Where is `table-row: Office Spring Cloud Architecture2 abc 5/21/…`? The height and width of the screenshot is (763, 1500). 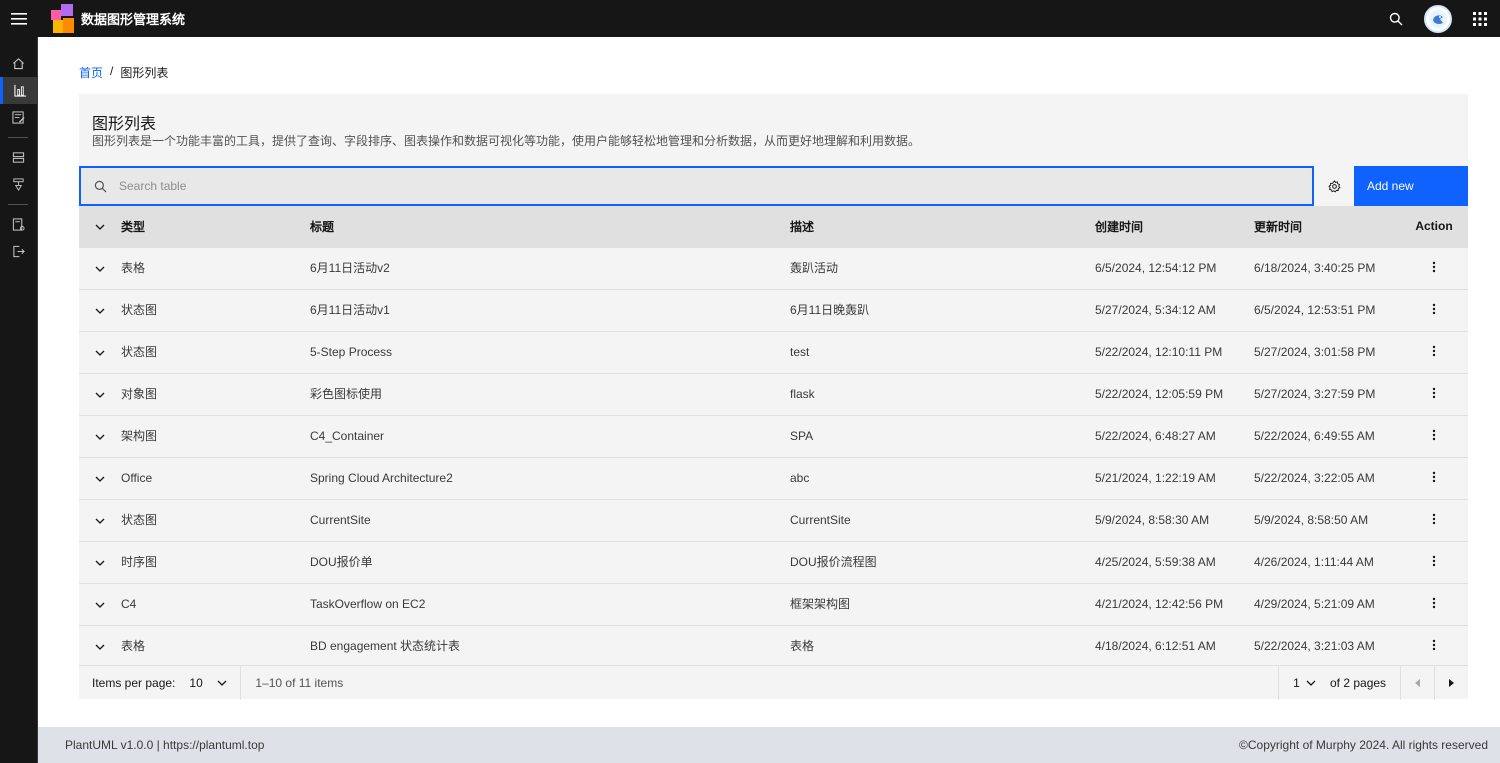
table-row: Office Spring Cloud Architecture2 abc 5/21/… is located at coordinates (773, 477).